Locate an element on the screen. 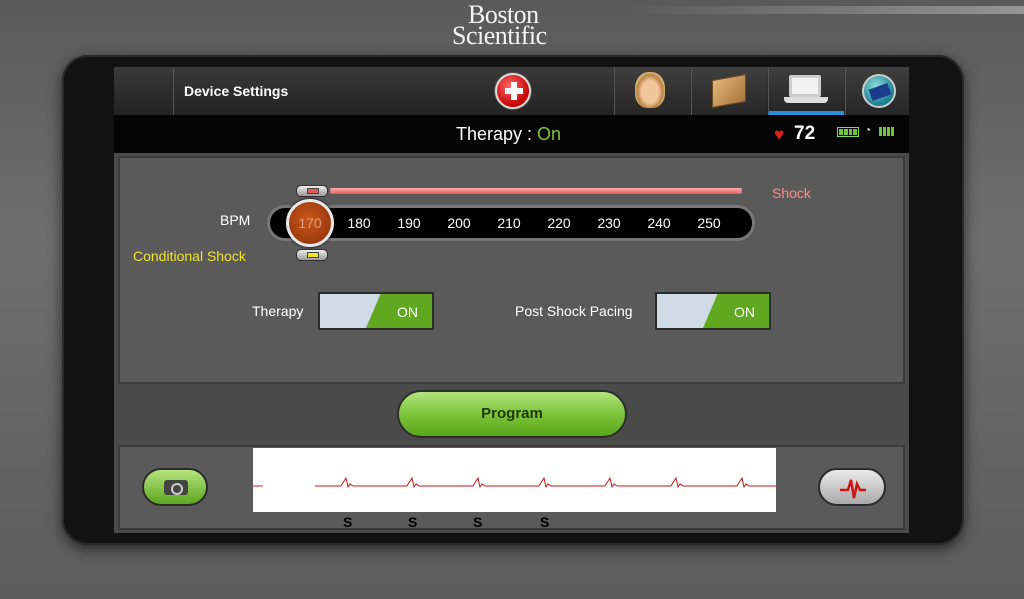  signal-icon is located at coordinates (886, 131).